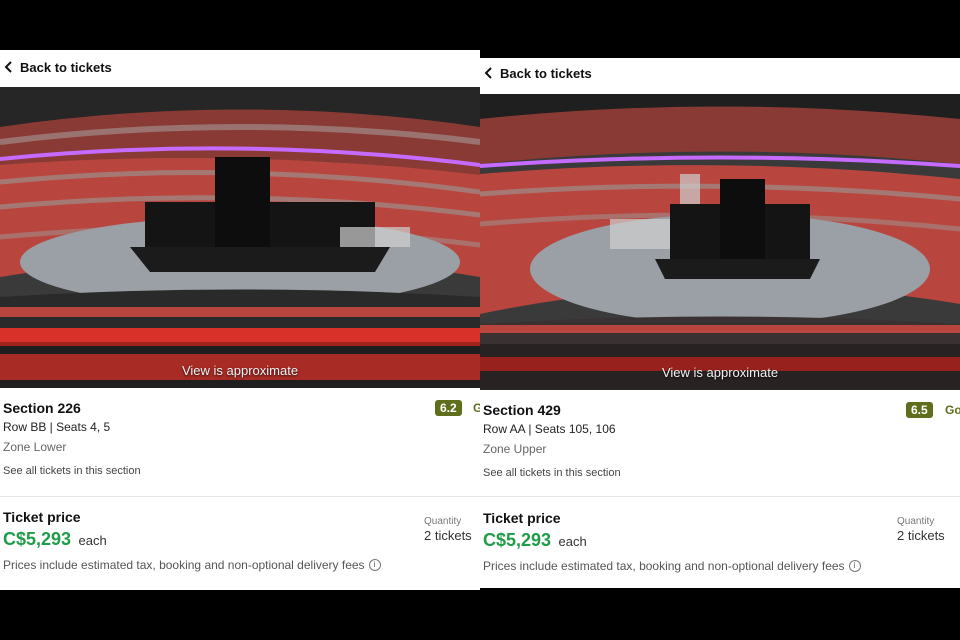 This screenshot has height=640, width=960. Describe the element at coordinates (476, 408) in the screenshot. I see `rating-label: G` at that location.